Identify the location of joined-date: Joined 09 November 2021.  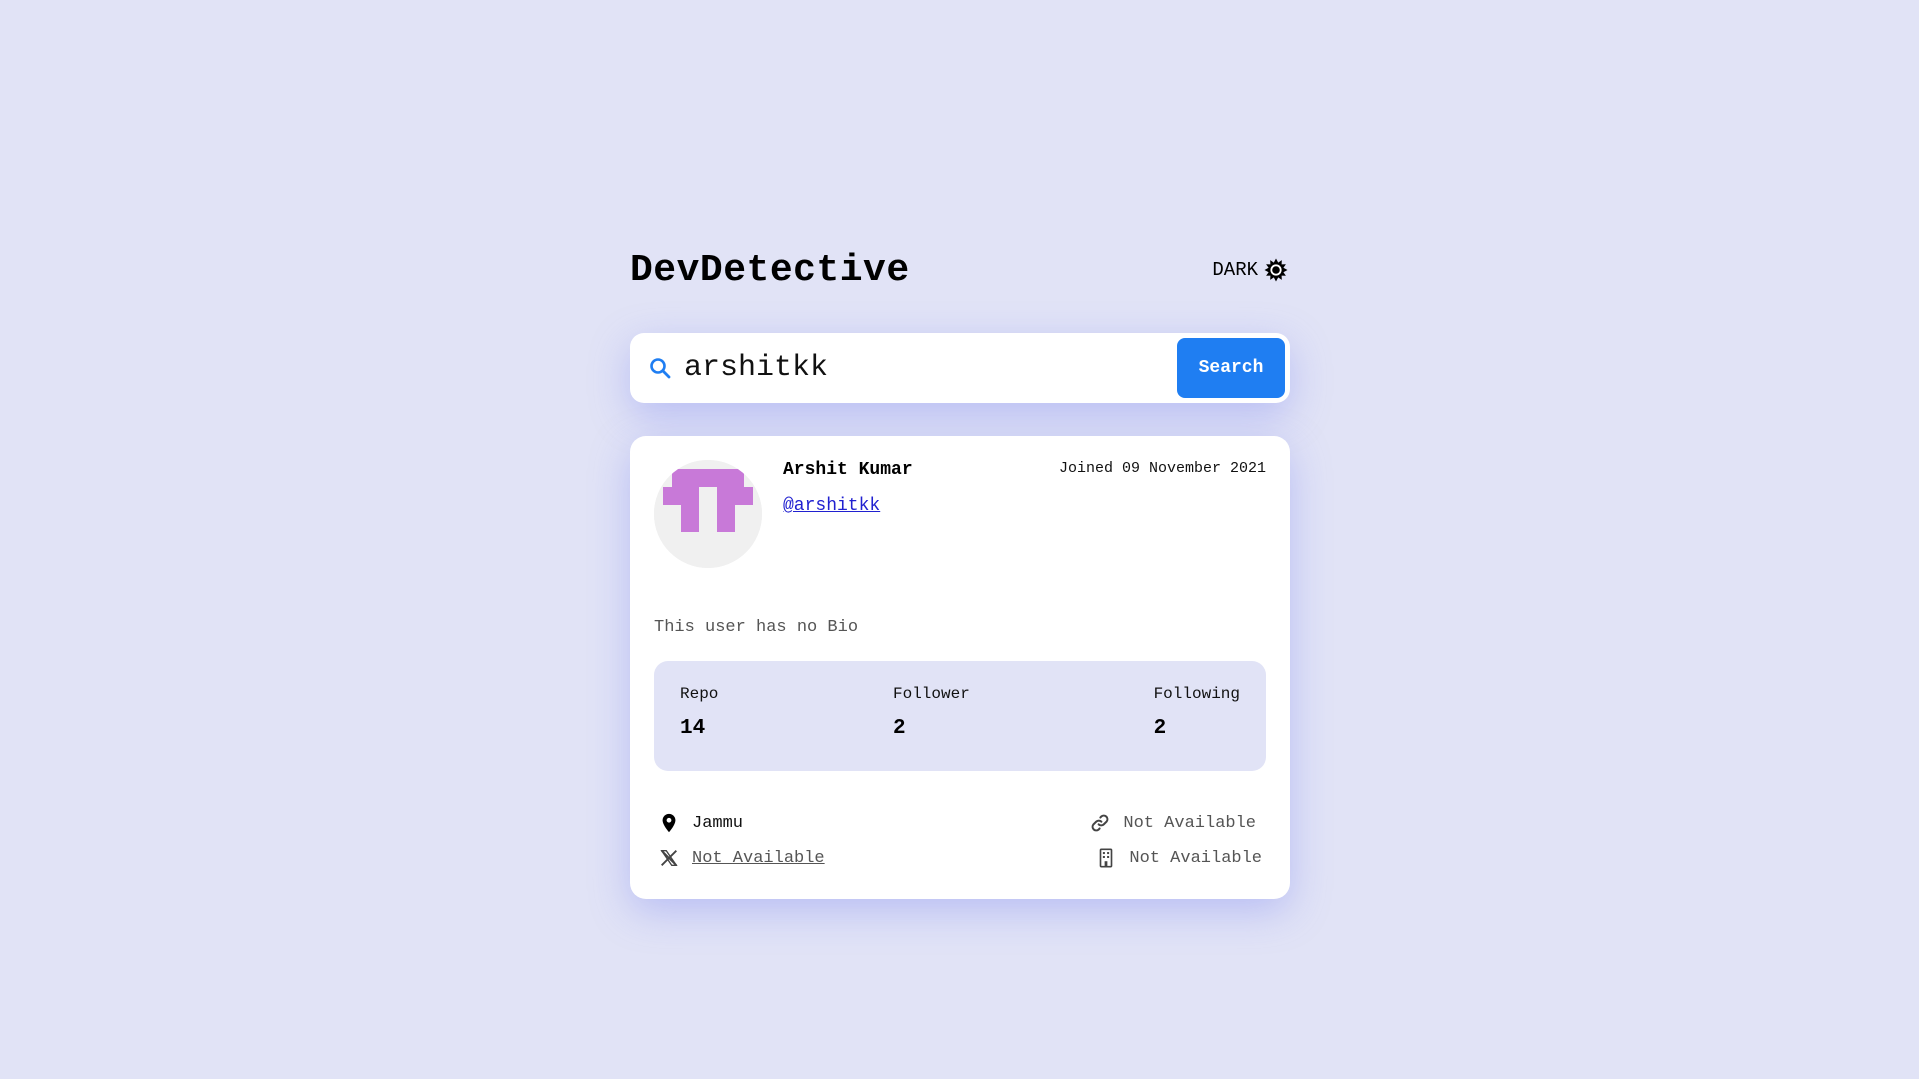
(1162, 468).